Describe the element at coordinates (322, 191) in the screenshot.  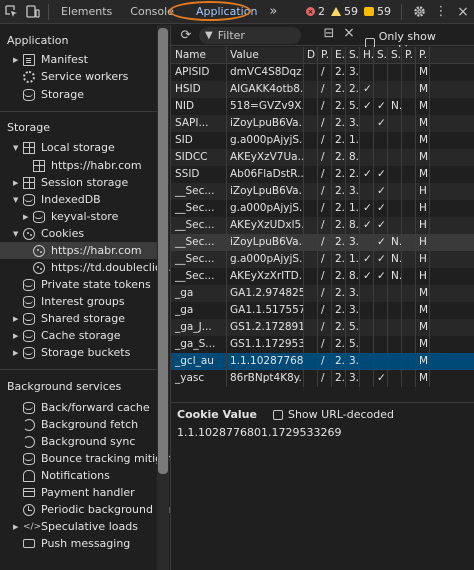
I see `table-row: __Sec... iZoyLpuB6Va... /2. 3. ✓ H` at that location.